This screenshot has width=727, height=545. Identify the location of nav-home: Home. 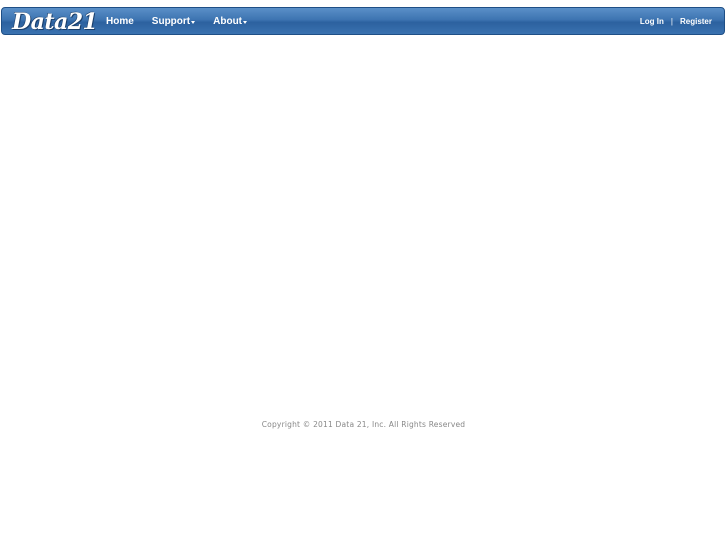
(120, 21).